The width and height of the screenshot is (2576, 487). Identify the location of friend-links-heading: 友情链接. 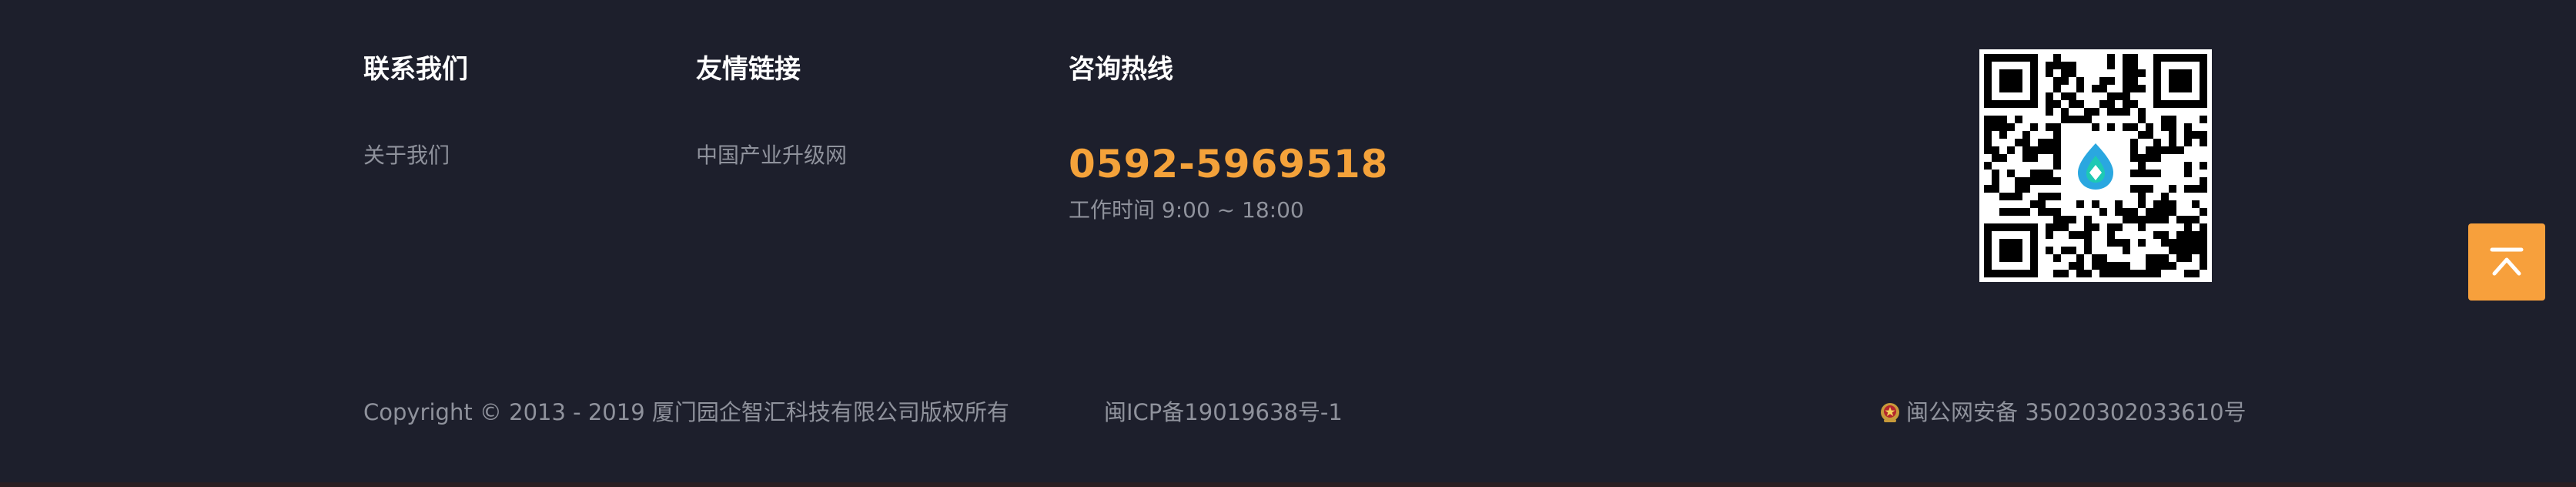
(749, 69).